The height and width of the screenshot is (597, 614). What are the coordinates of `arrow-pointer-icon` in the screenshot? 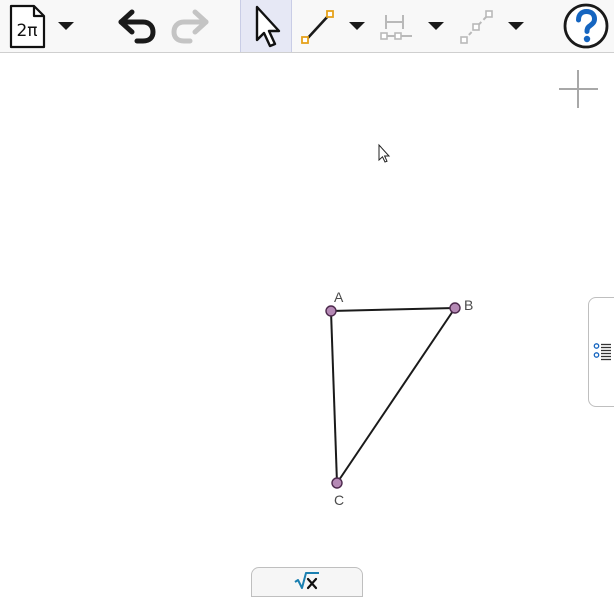 It's located at (268, 26).